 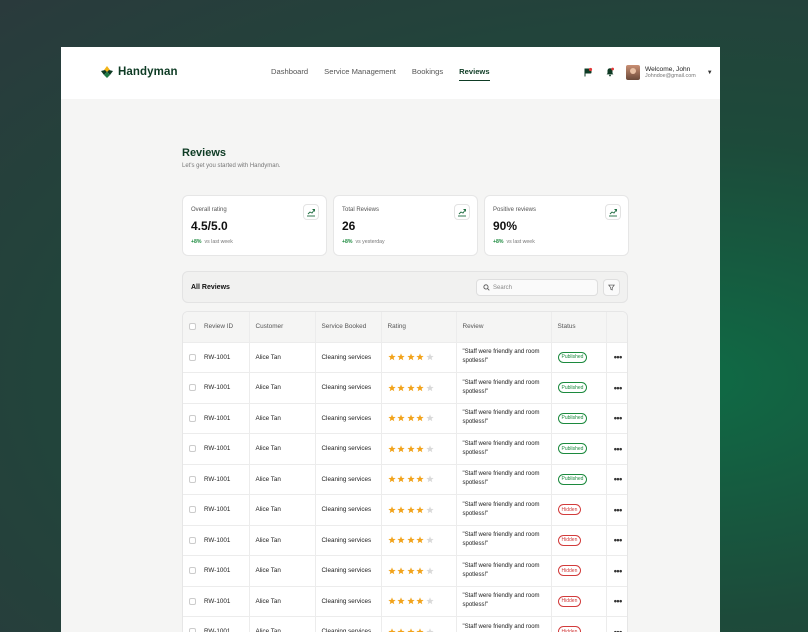 I want to click on filter-button, so click(x=611, y=287).